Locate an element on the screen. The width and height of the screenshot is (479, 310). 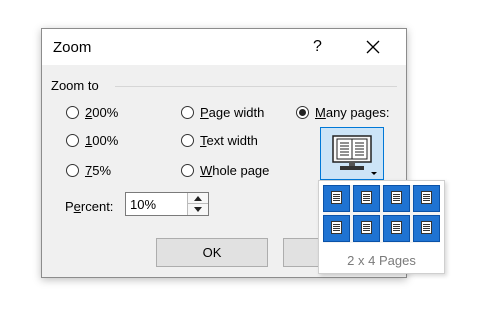
percent-label: Percent: is located at coordinates (89, 206).